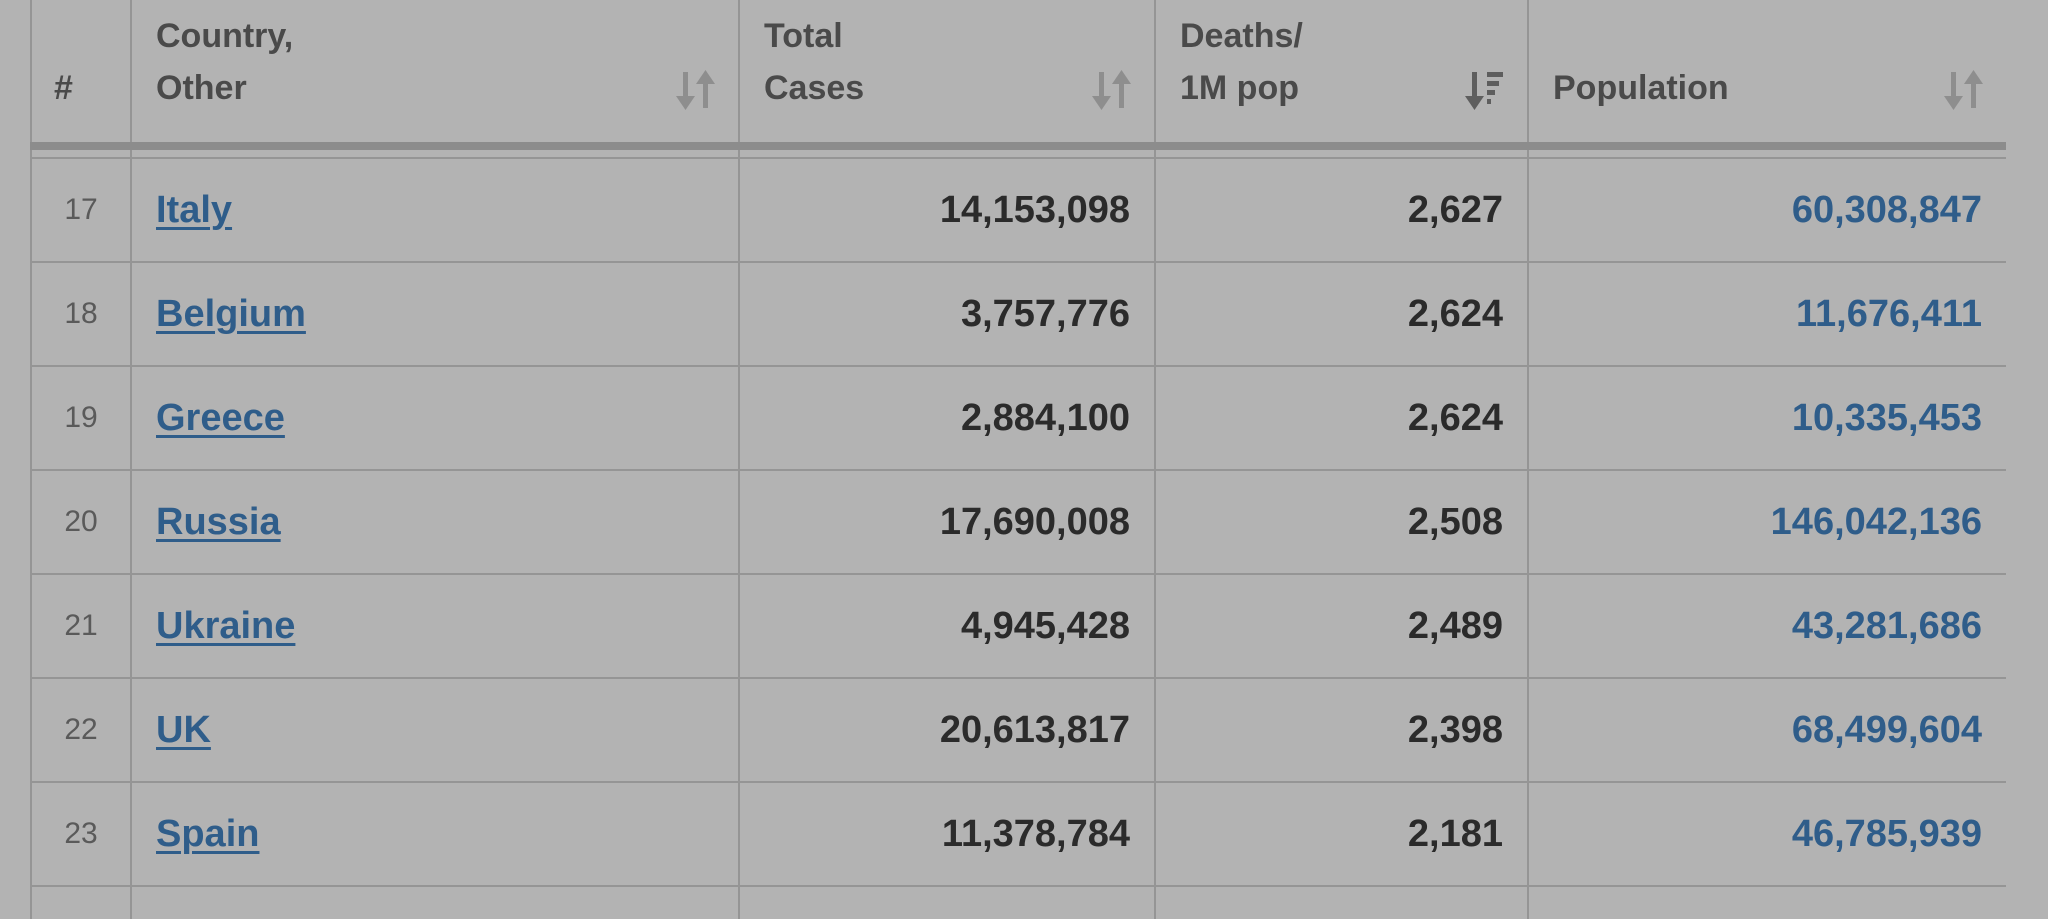  I want to click on row-total-cases: 14,153,098, so click(947, 210).